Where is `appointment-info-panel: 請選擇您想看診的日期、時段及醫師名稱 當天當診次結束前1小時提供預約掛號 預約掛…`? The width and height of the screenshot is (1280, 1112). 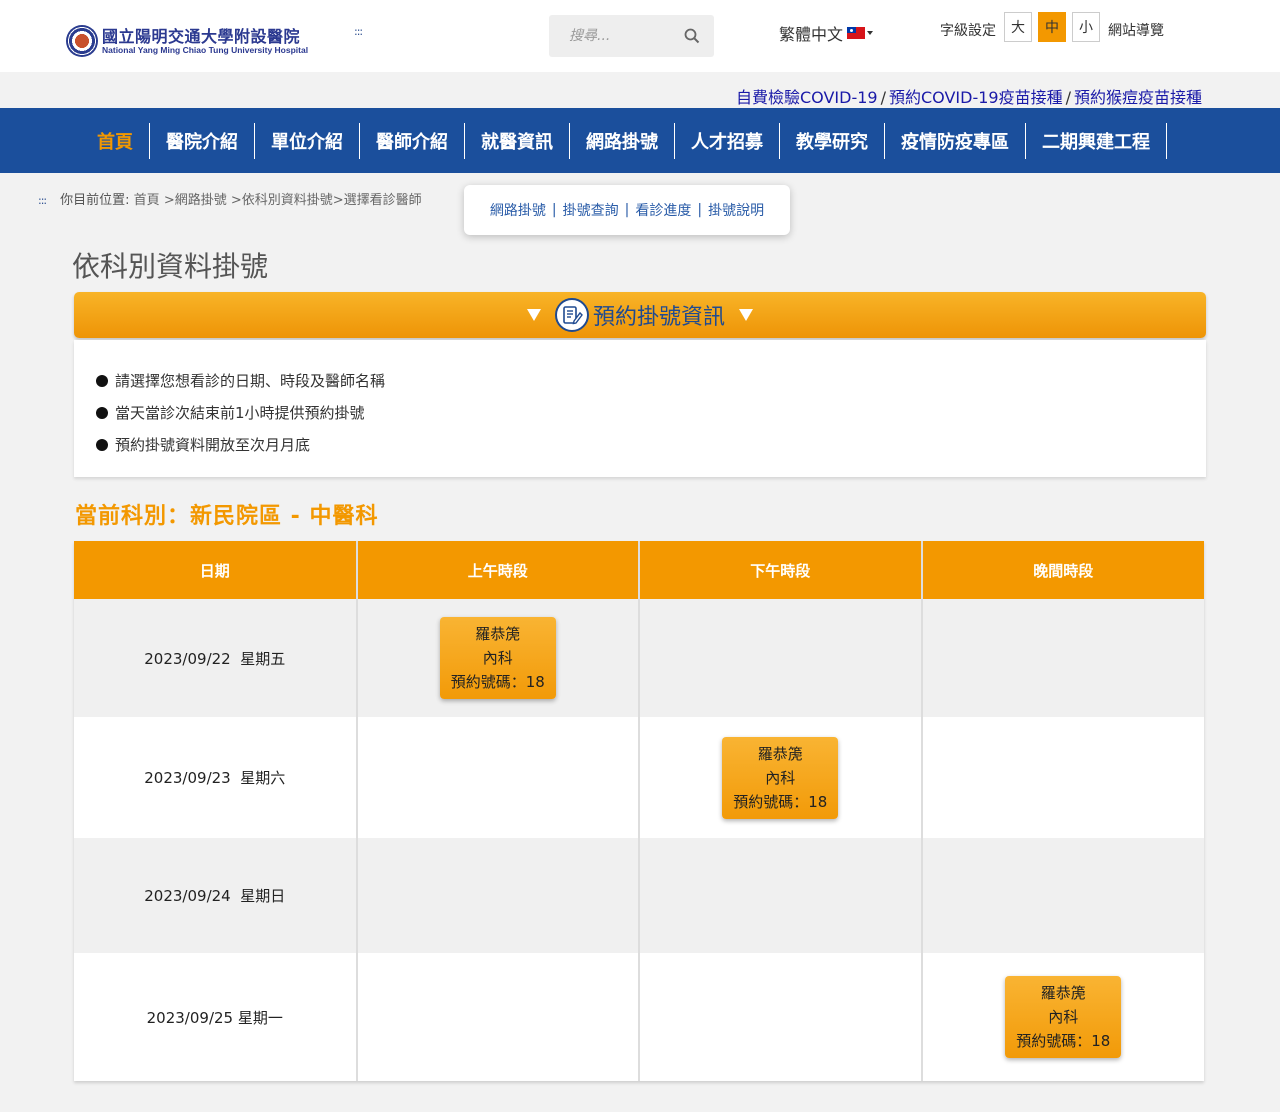
appointment-info-panel: 請選擇您想看診的日期、時段及醫師名稱 當天當診次結束前1小時提供預約掛號 預約掛… is located at coordinates (640, 408).